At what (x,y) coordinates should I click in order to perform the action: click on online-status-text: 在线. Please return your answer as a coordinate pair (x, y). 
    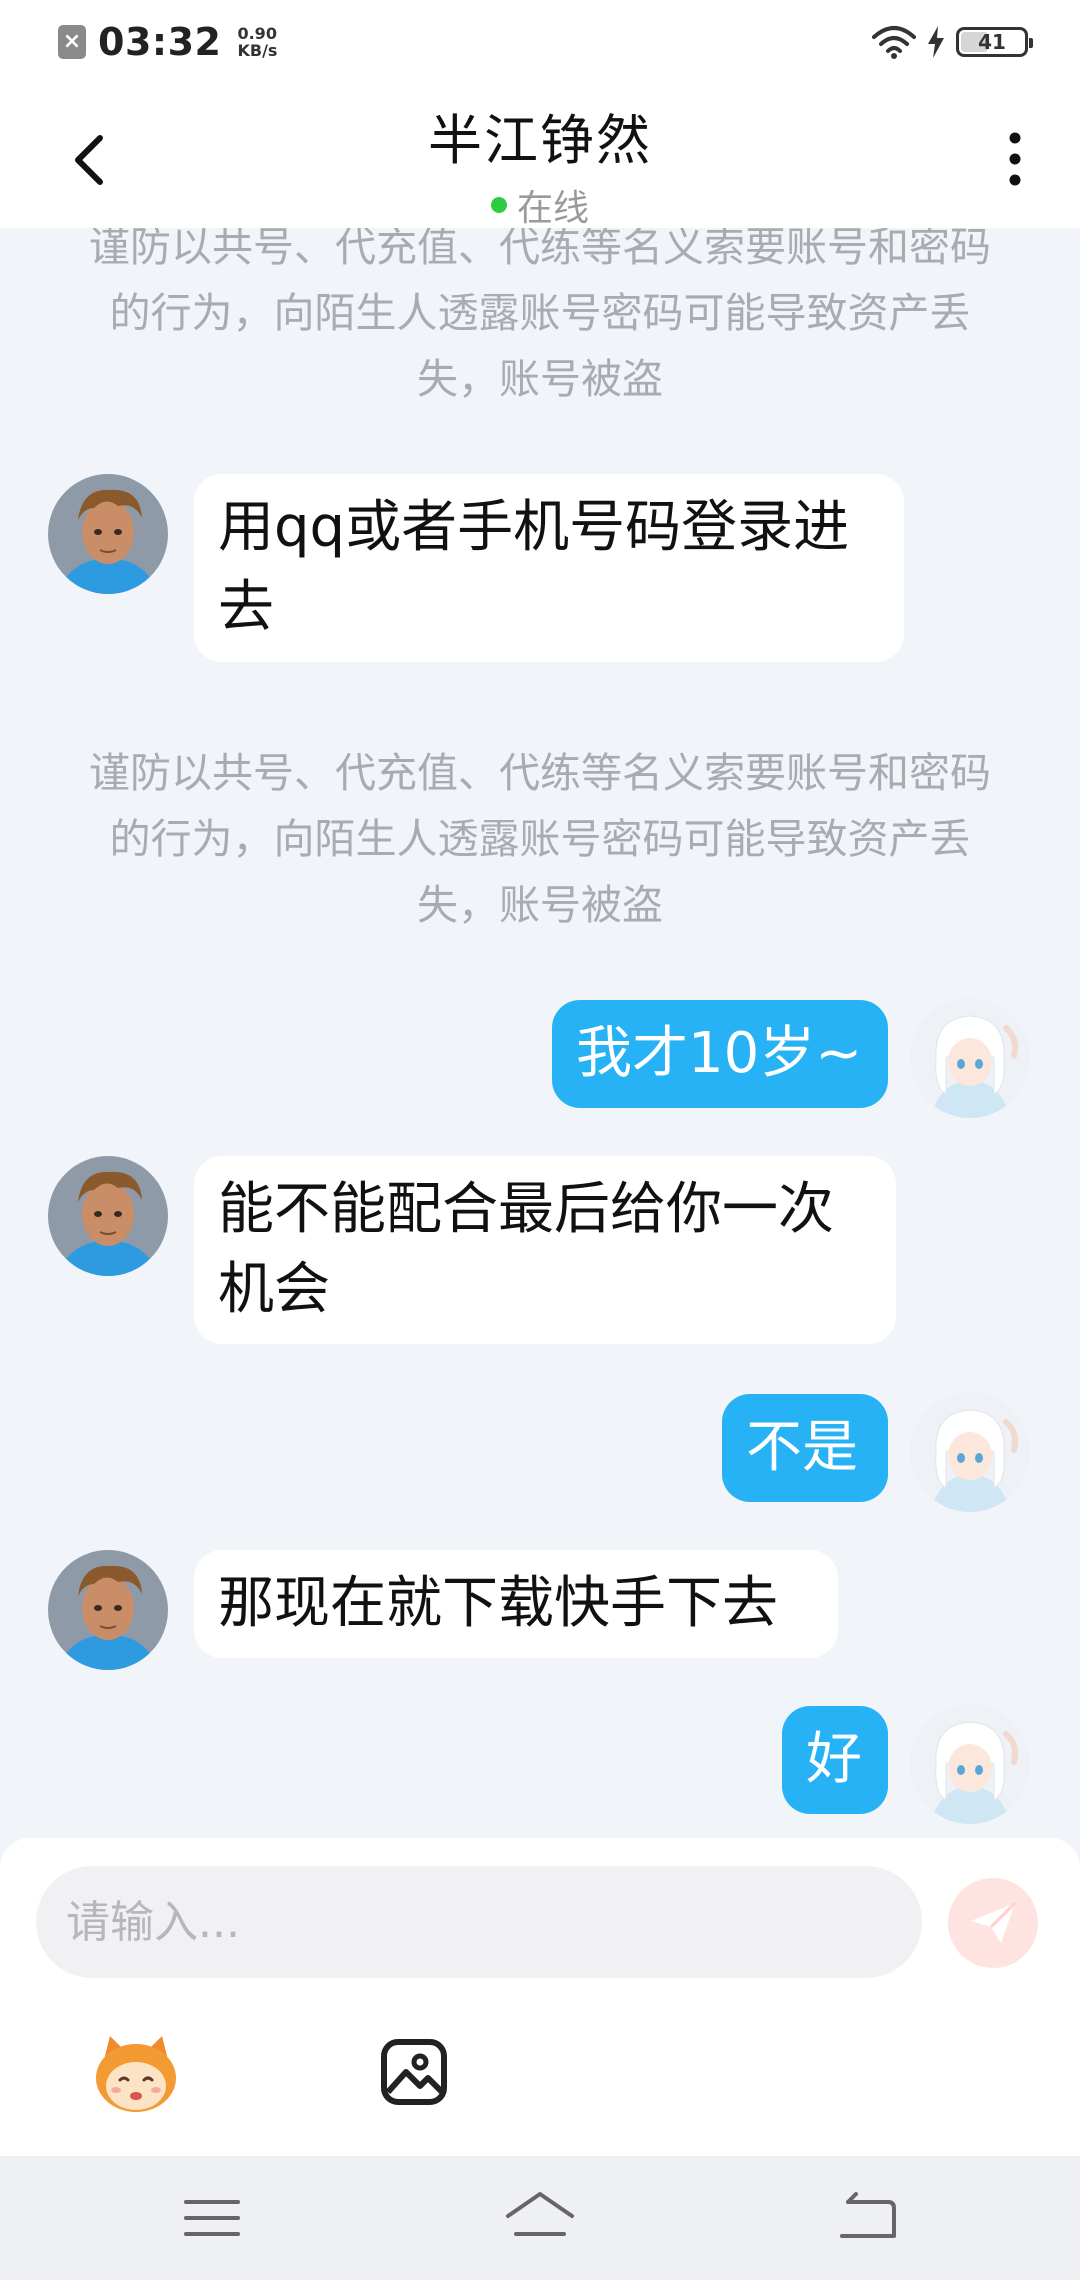
    Looking at the image, I should click on (552, 208).